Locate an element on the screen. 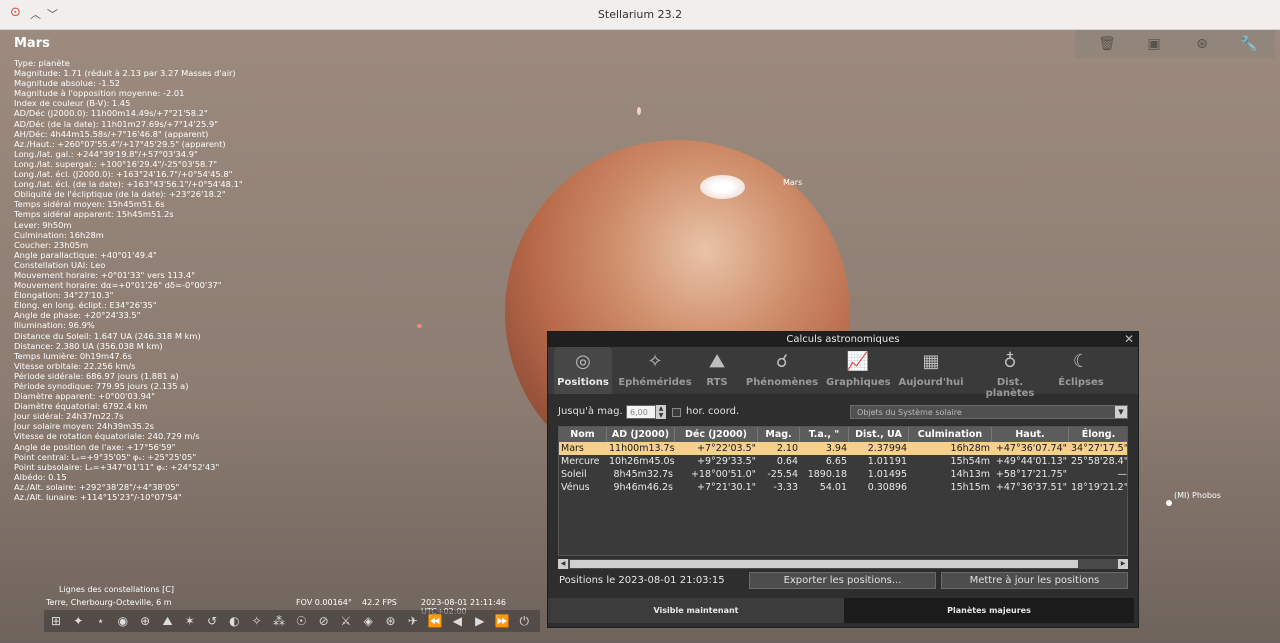 The width and height of the screenshot is (1280, 643). toolbar-button-icon: ◈ is located at coordinates (368, 621).